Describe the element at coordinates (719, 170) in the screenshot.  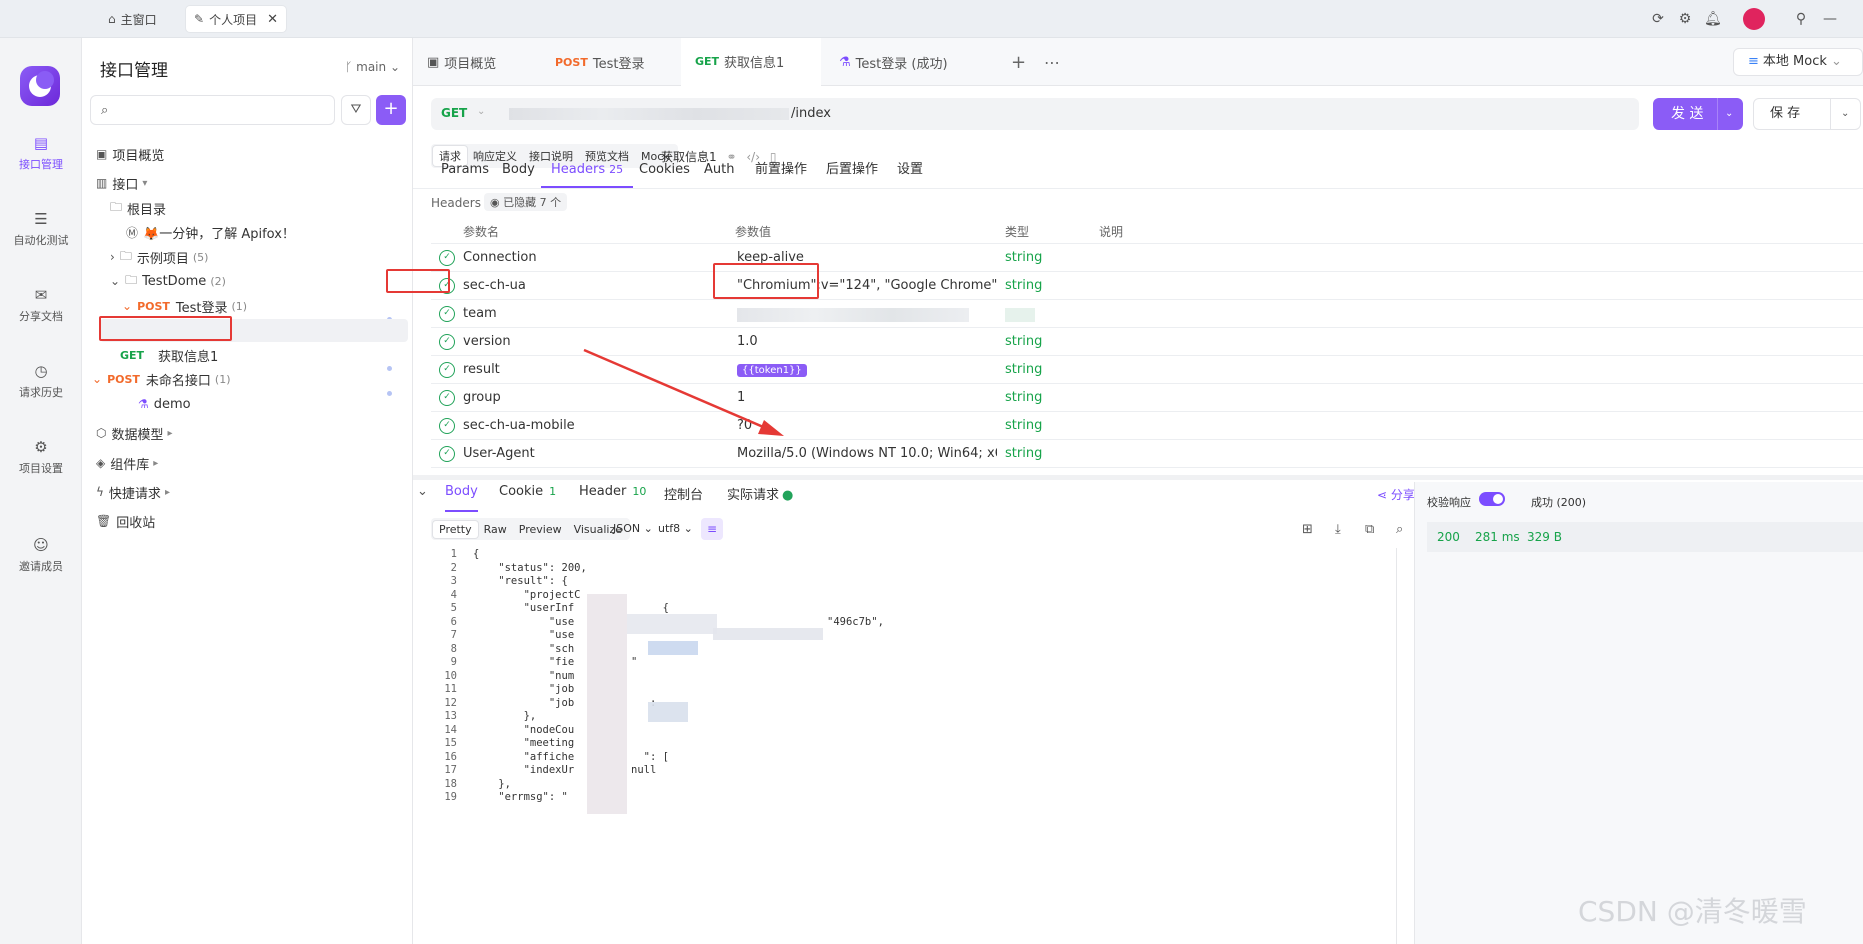
I see `tab-auth: Auth` at that location.